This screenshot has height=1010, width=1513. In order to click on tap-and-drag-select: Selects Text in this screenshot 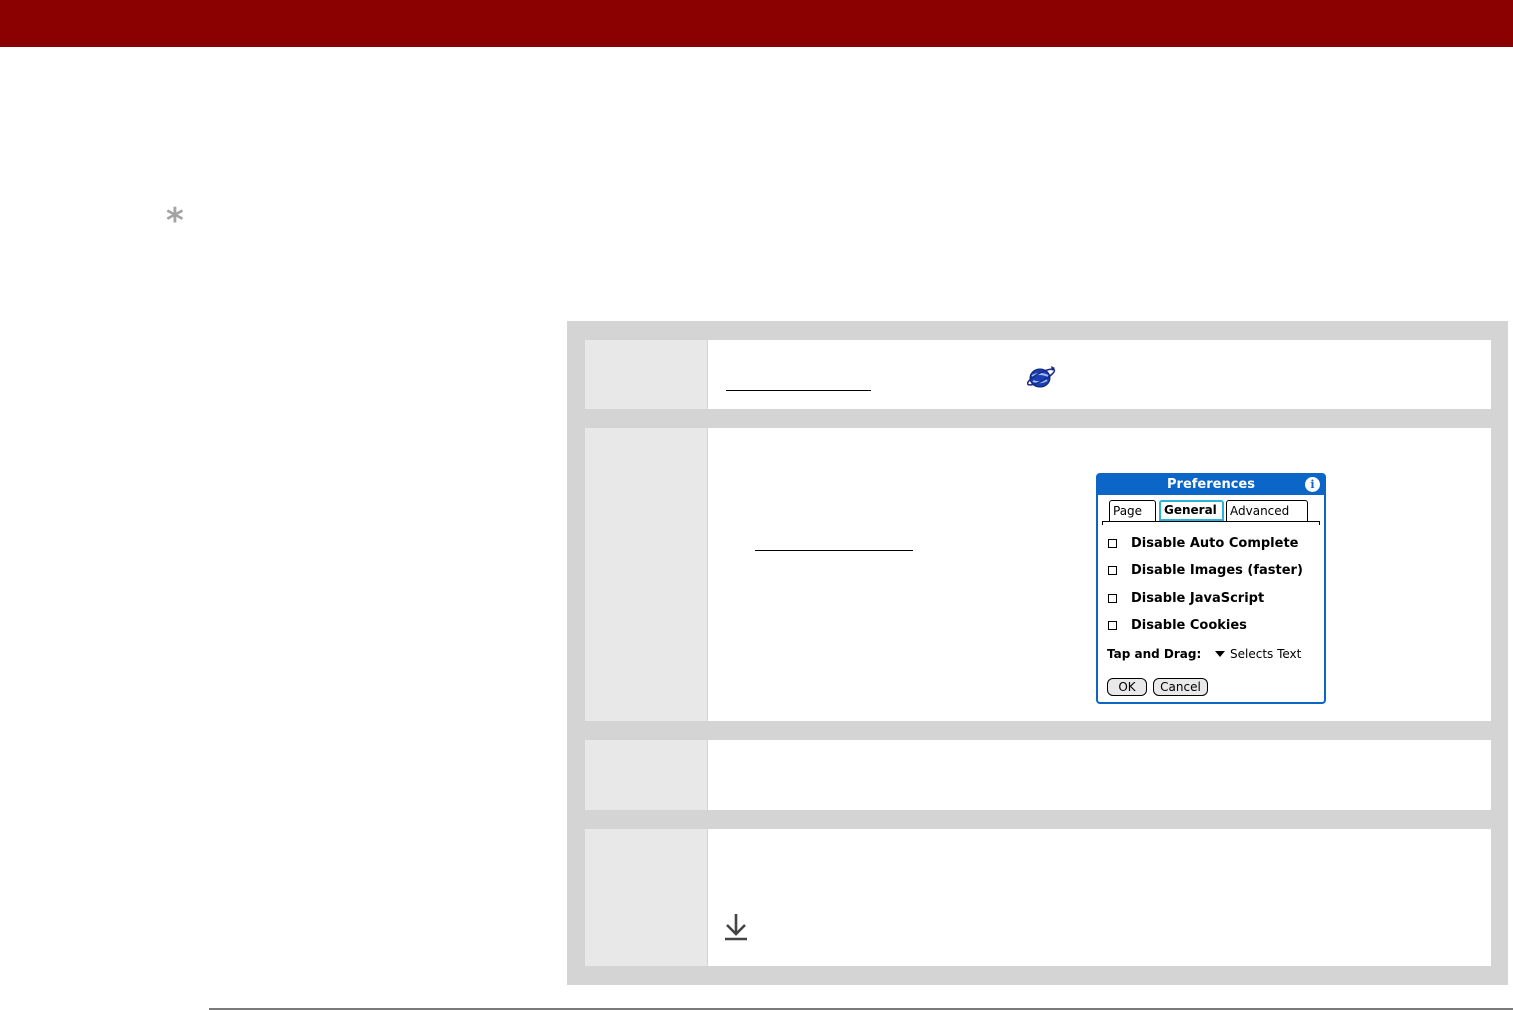, I will do `click(1265, 654)`.